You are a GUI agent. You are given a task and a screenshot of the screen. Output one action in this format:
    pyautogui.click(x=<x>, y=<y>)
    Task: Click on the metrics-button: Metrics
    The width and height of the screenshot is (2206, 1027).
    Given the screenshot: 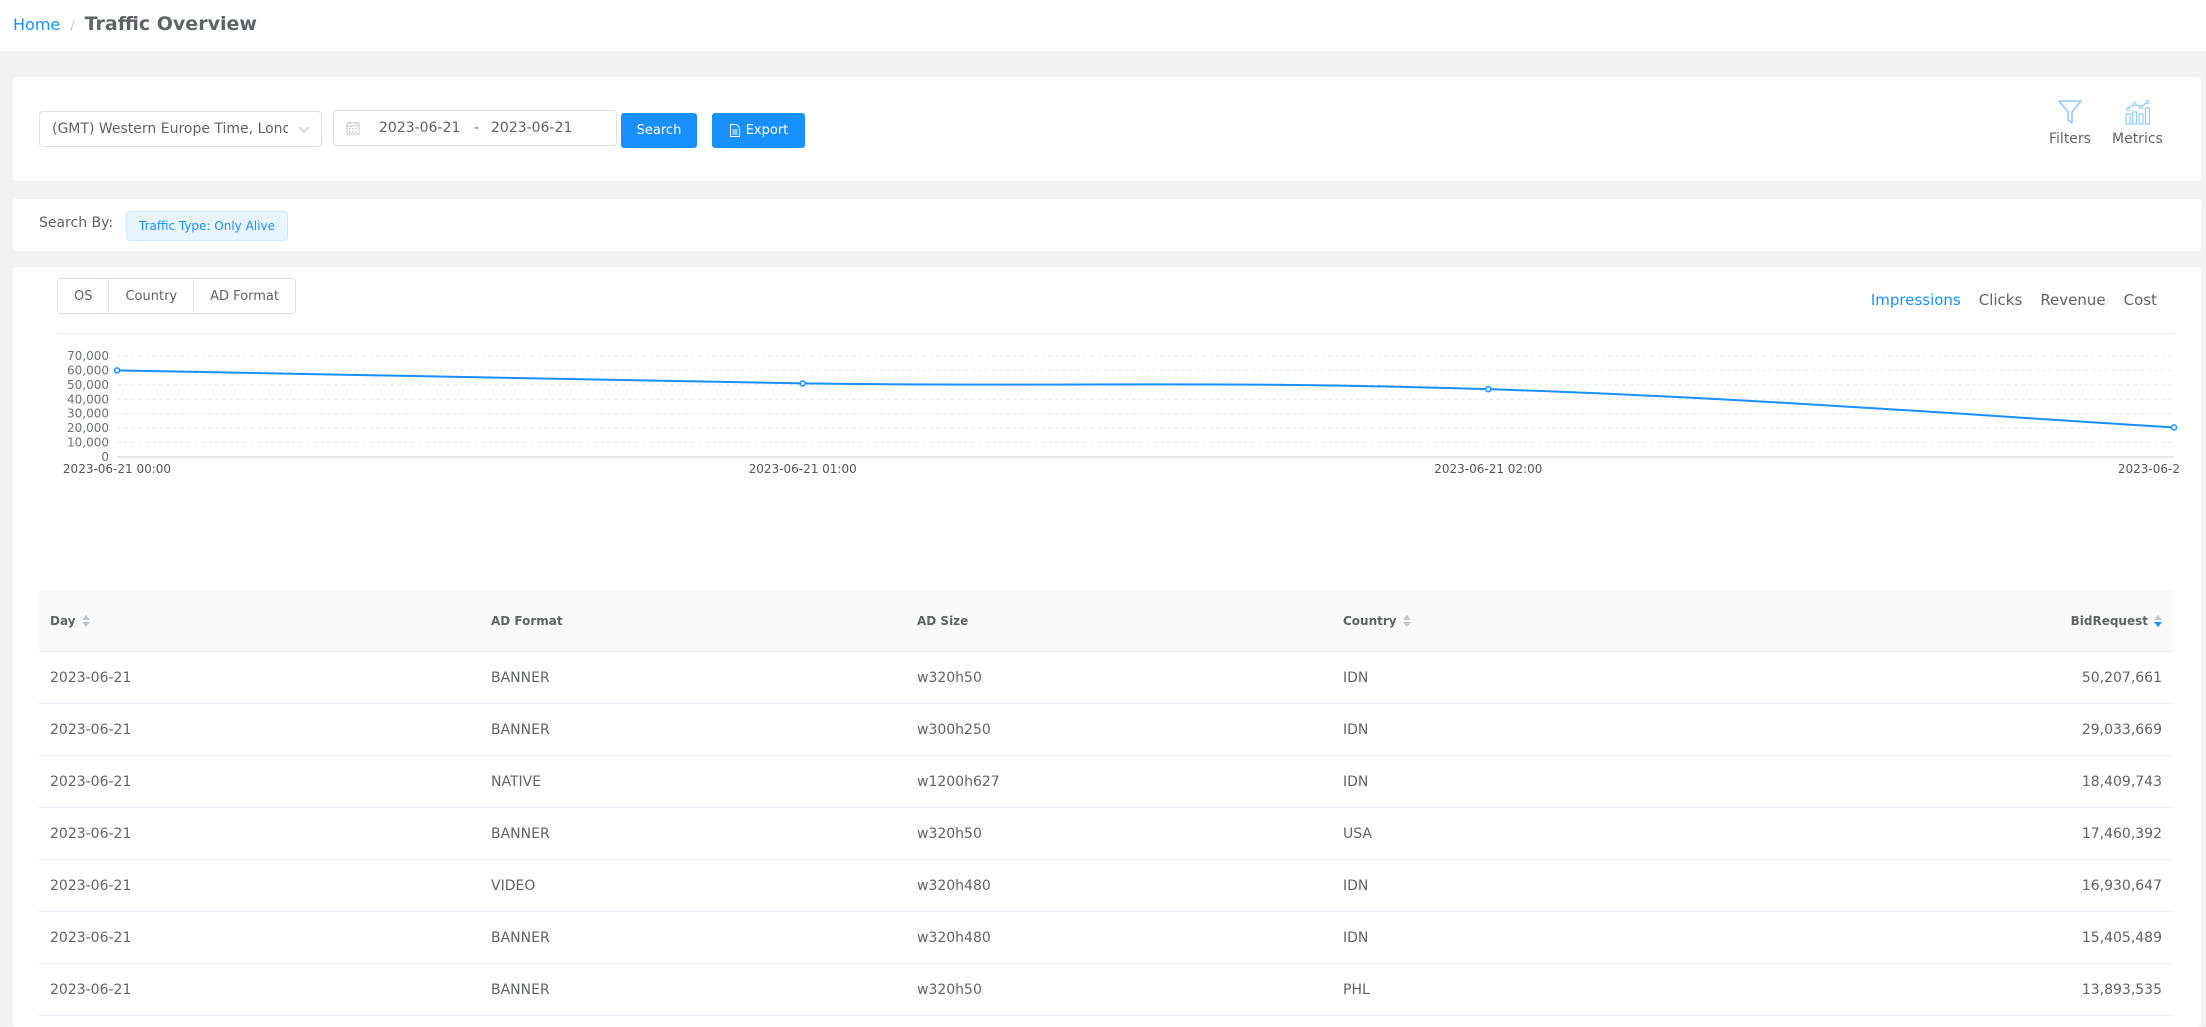 What is the action you would take?
    pyautogui.click(x=2137, y=123)
    